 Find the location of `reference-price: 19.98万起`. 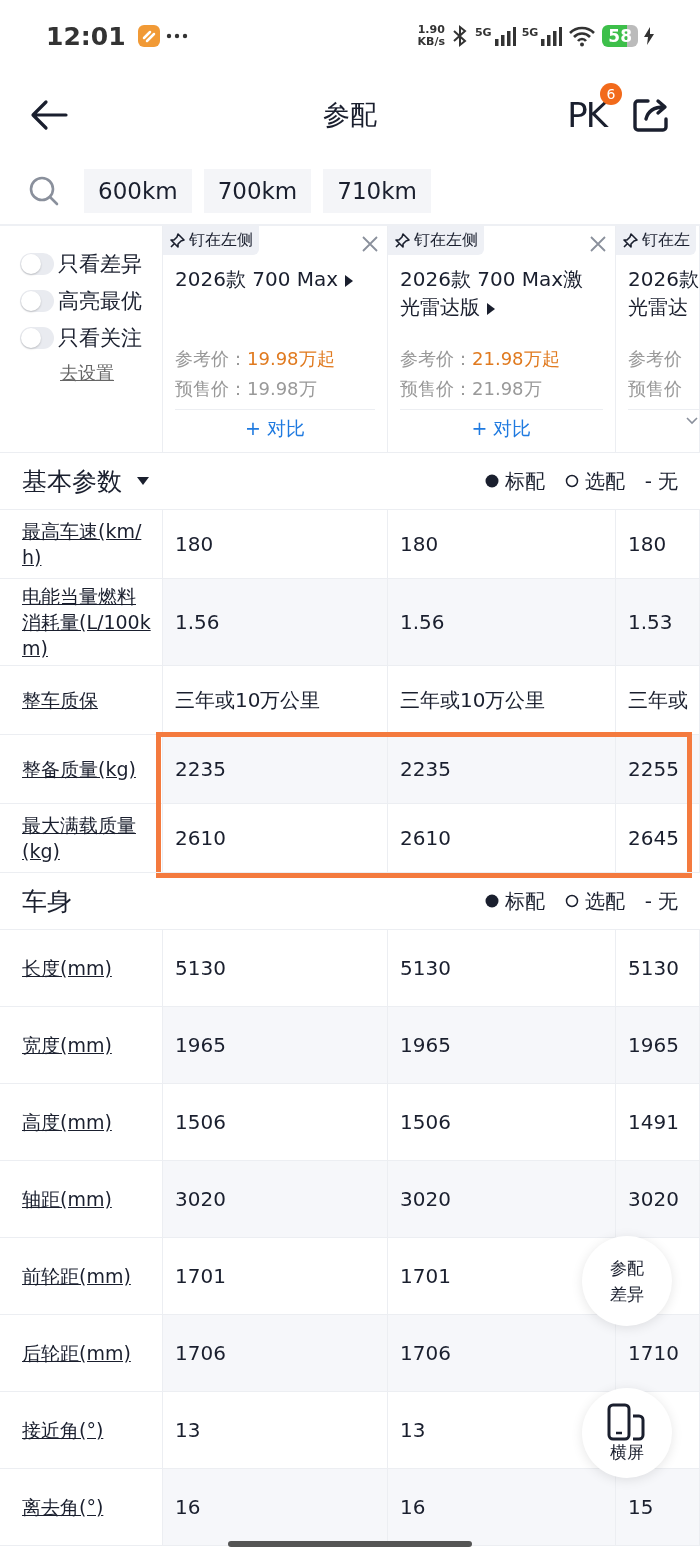

reference-price: 19.98万起 is located at coordinates (291, 358).